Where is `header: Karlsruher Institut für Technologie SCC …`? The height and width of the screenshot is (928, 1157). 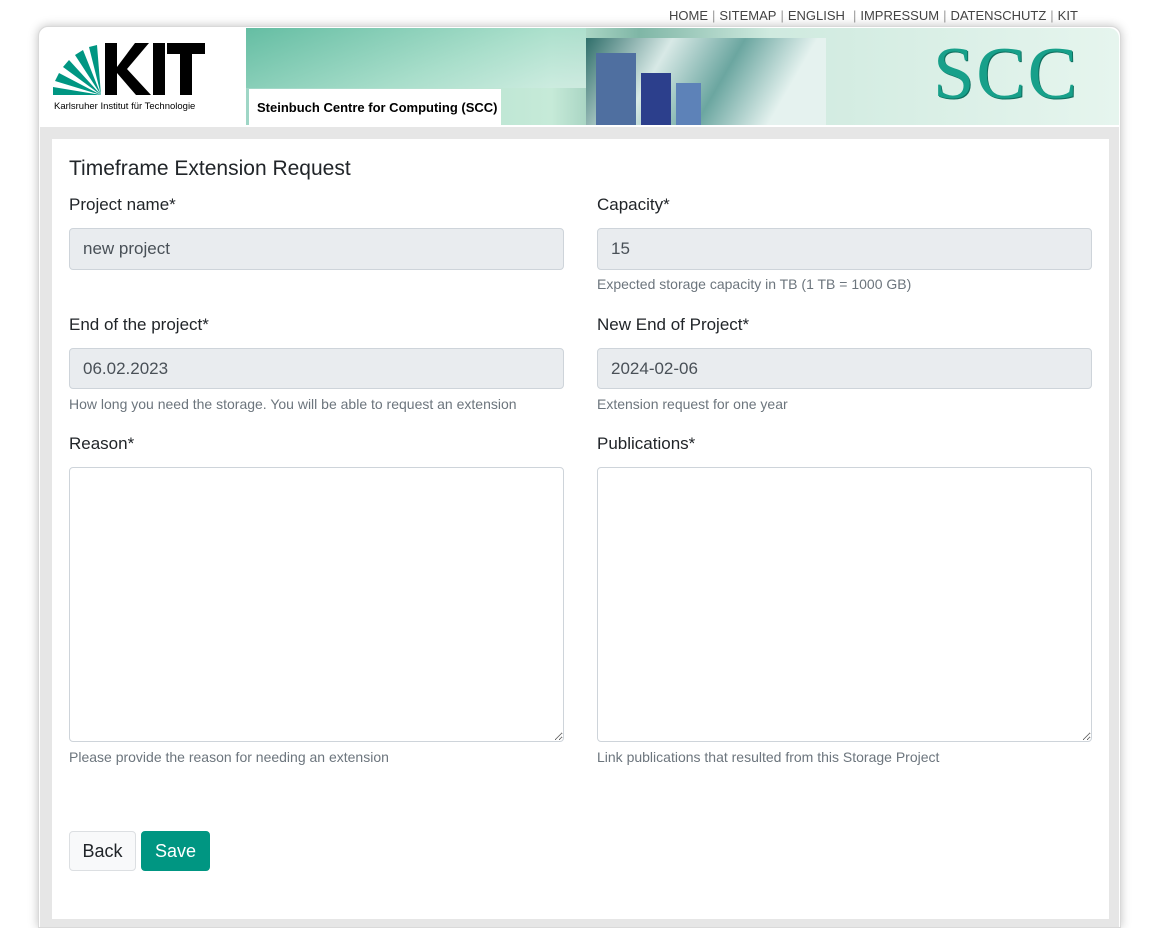 header: Karlsruher Institut für Technologie SCC … is located at coordinates (579, 77).